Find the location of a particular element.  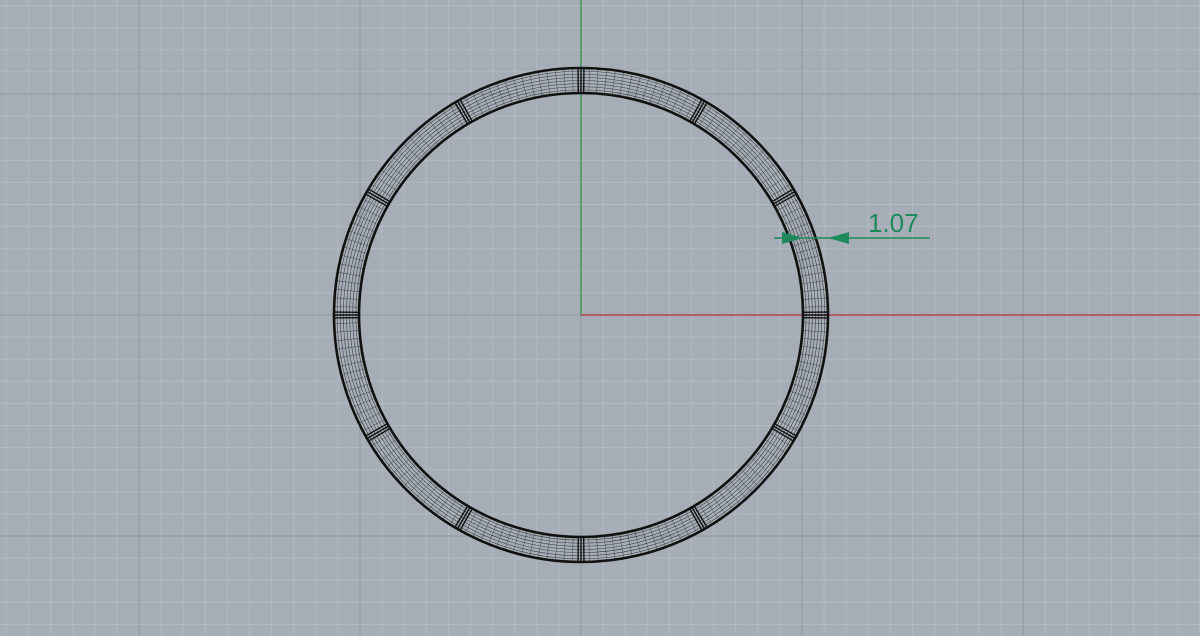

dimension-arrow-left-icon is located at coordinates (792, 238).